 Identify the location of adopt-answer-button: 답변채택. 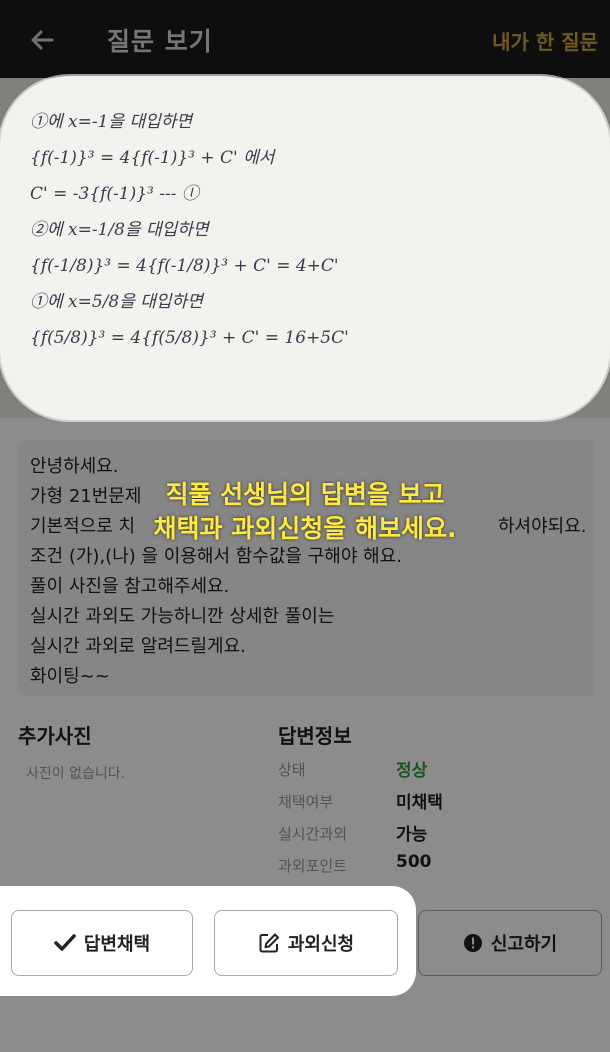
(102, 943).